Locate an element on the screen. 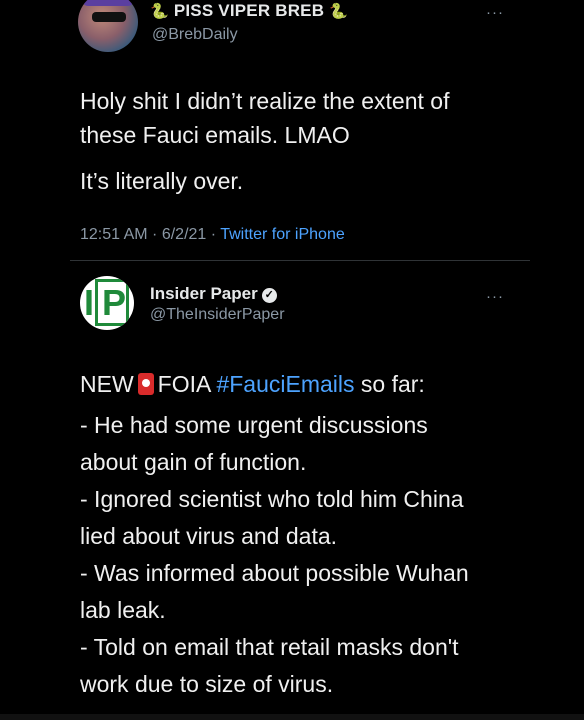 The height and width of the screenshot is (720, 584). avatar-logo: IP is located at coordinates (107, 302).